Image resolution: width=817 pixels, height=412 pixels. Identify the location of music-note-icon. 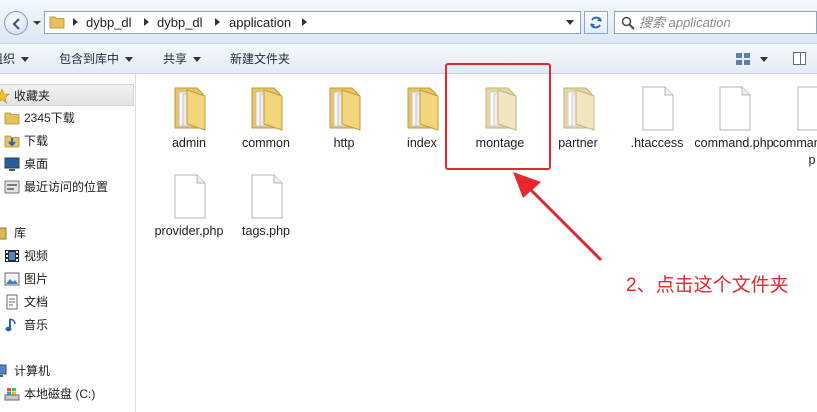
(10, 325).